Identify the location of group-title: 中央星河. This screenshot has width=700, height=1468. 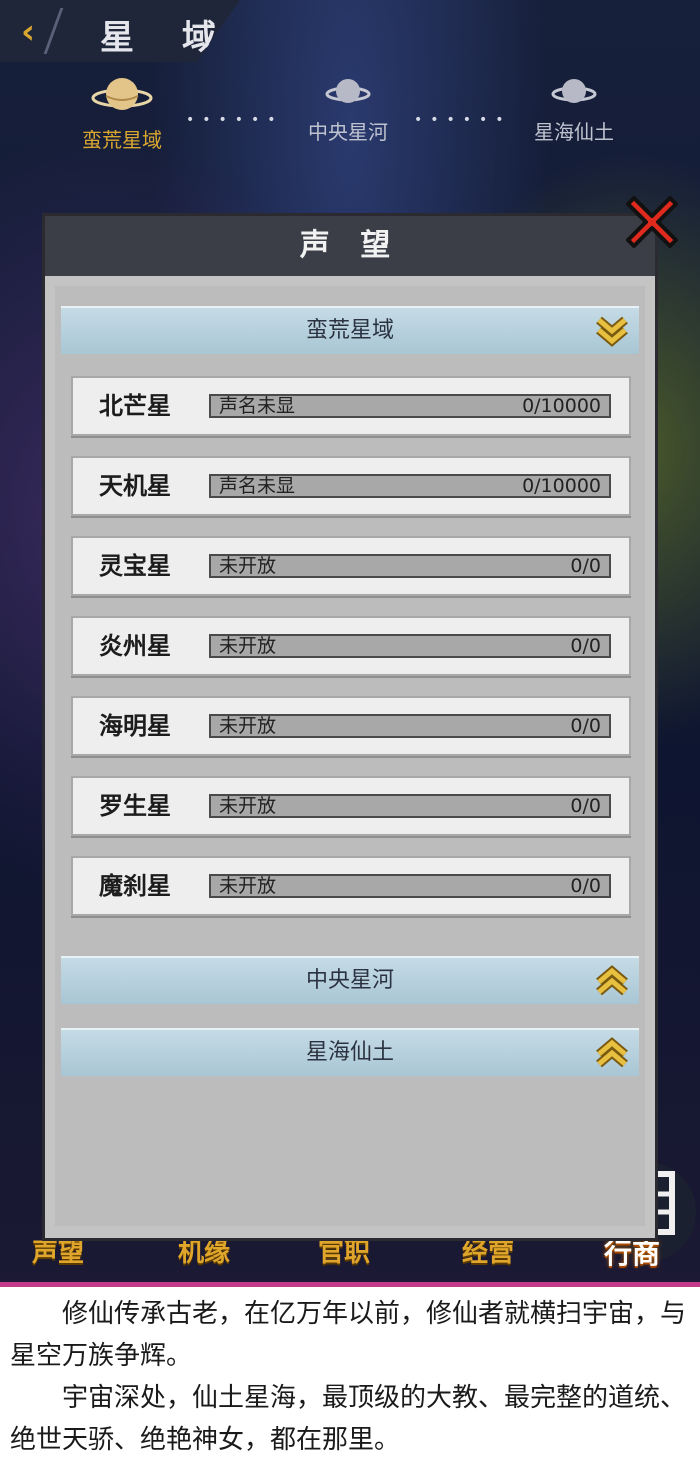
(349, 980).